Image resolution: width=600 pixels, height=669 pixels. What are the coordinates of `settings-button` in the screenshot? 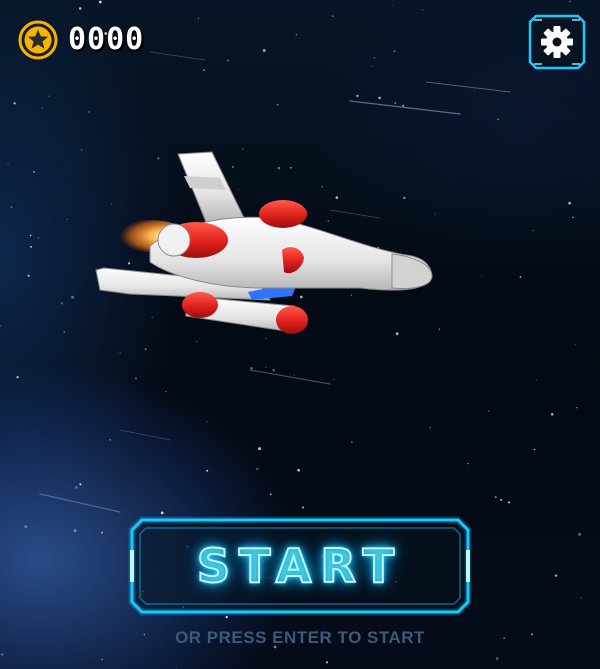 It's located at (557, 42).